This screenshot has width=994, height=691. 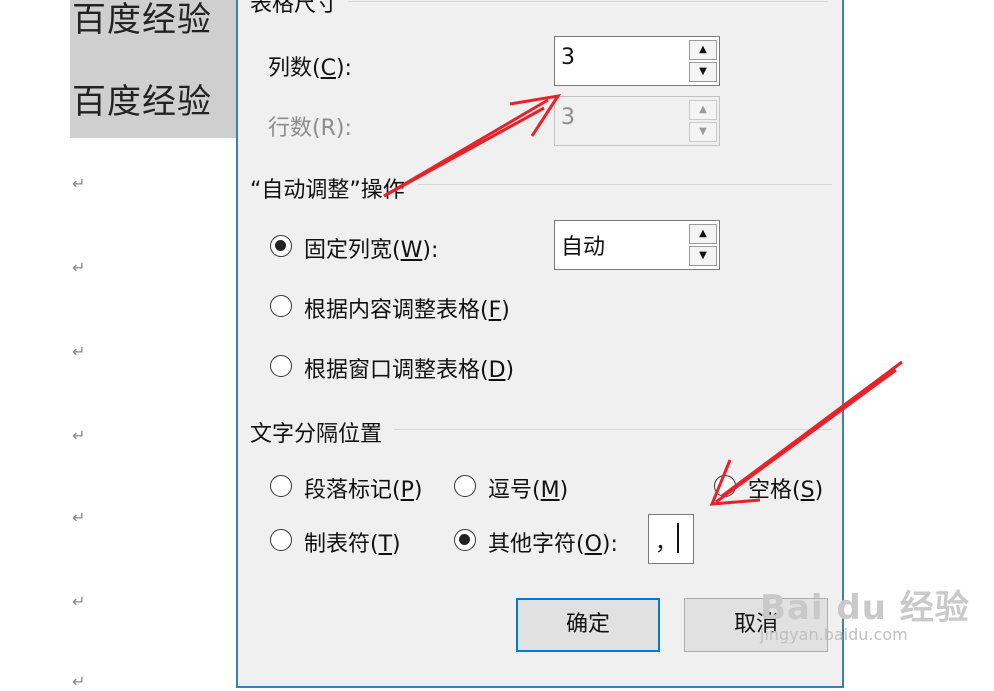 What do you see at coordinates (281, 486) in the screenshot?
I see `paragraph-mark-radio` at bounding box center [281, 486].